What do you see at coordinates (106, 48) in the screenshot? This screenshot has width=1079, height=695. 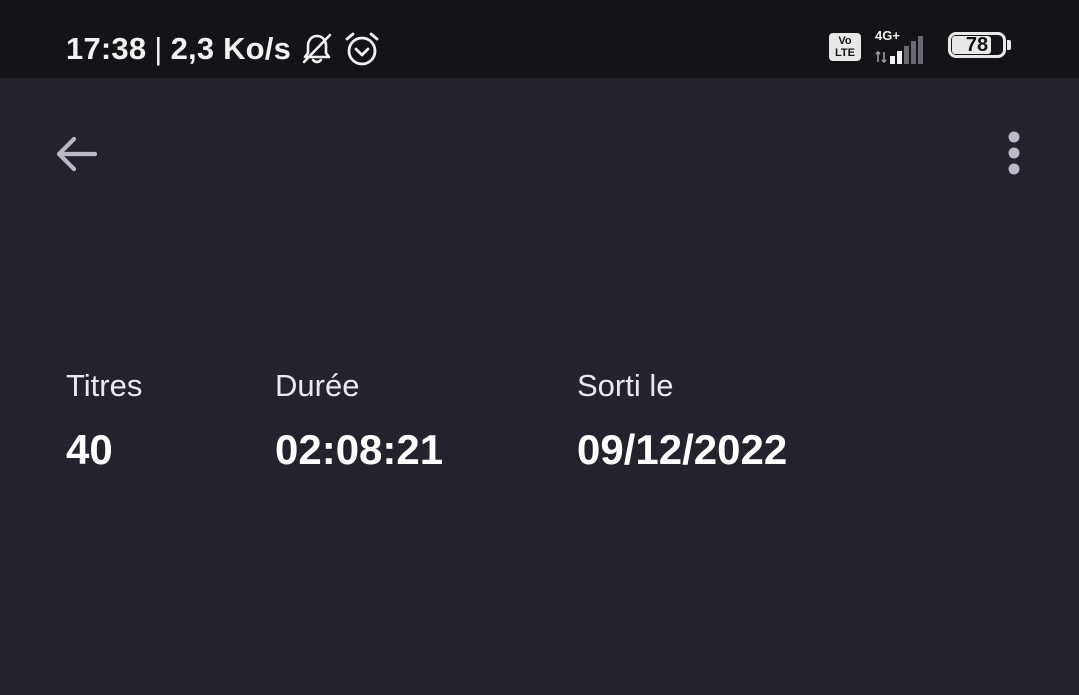 I see `status-time: 17:38` at bounding box center [106, 48].